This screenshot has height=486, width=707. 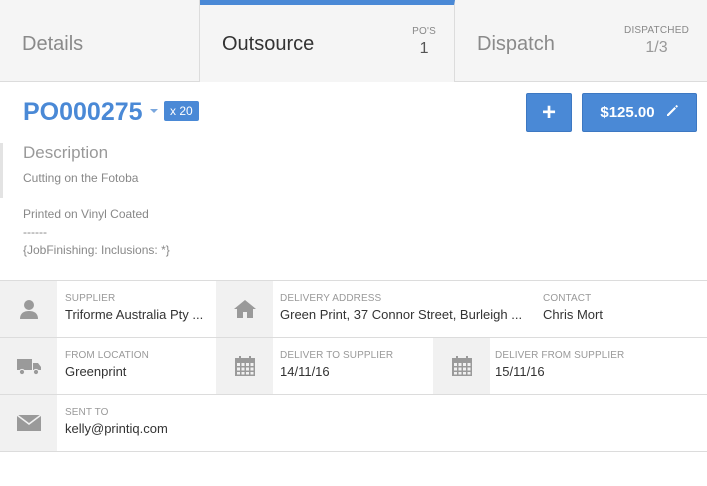 What do you see at coordinates (87, 412) in the screenshot?
I see `sent-to-label: SENT TO` at bounding box center [87, 412].